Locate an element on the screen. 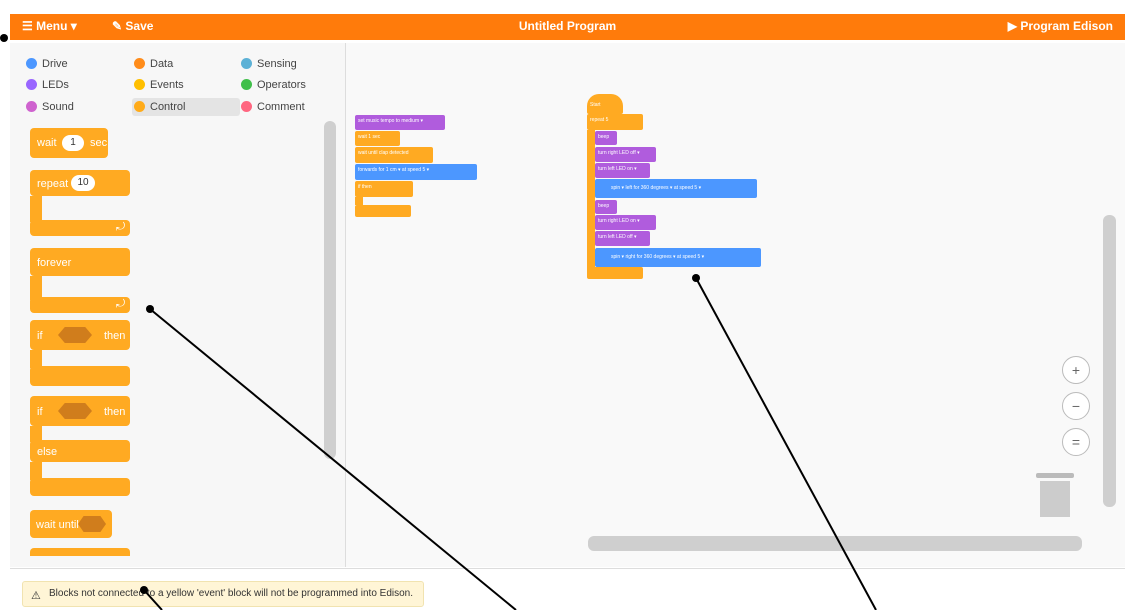 Image resolution: width=1125 pixels, height=611 pixels. if-then-else-block: if then is located at coordinates (80, 411).